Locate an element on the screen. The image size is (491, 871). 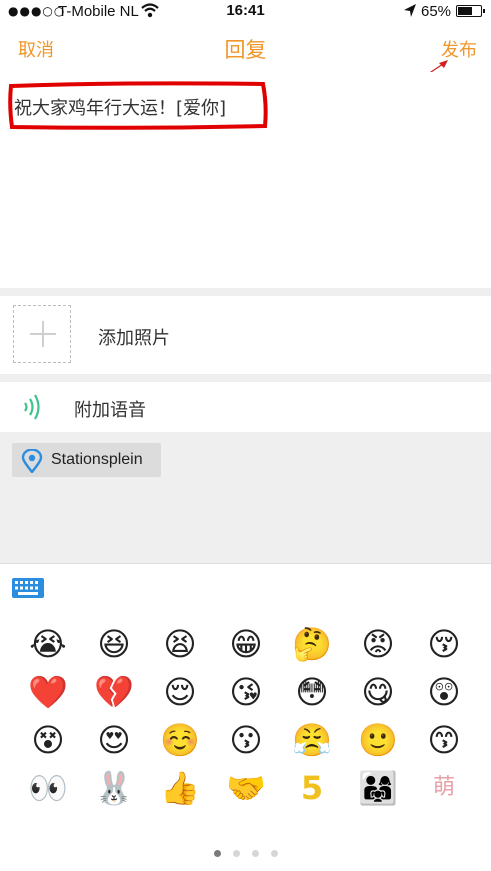
emoji-row: ❤️ 💔 😌 😘 😳 😋 😲 is located at coordinates (246, 692).